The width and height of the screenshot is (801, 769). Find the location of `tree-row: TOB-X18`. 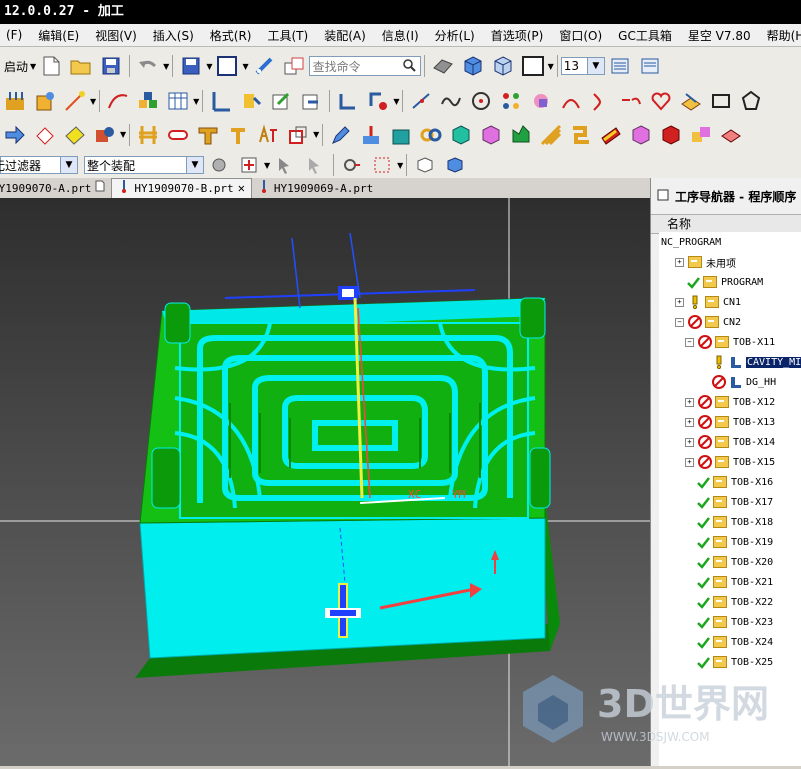

tree-row: TOB-X18 is located at coordinates (729, 522).